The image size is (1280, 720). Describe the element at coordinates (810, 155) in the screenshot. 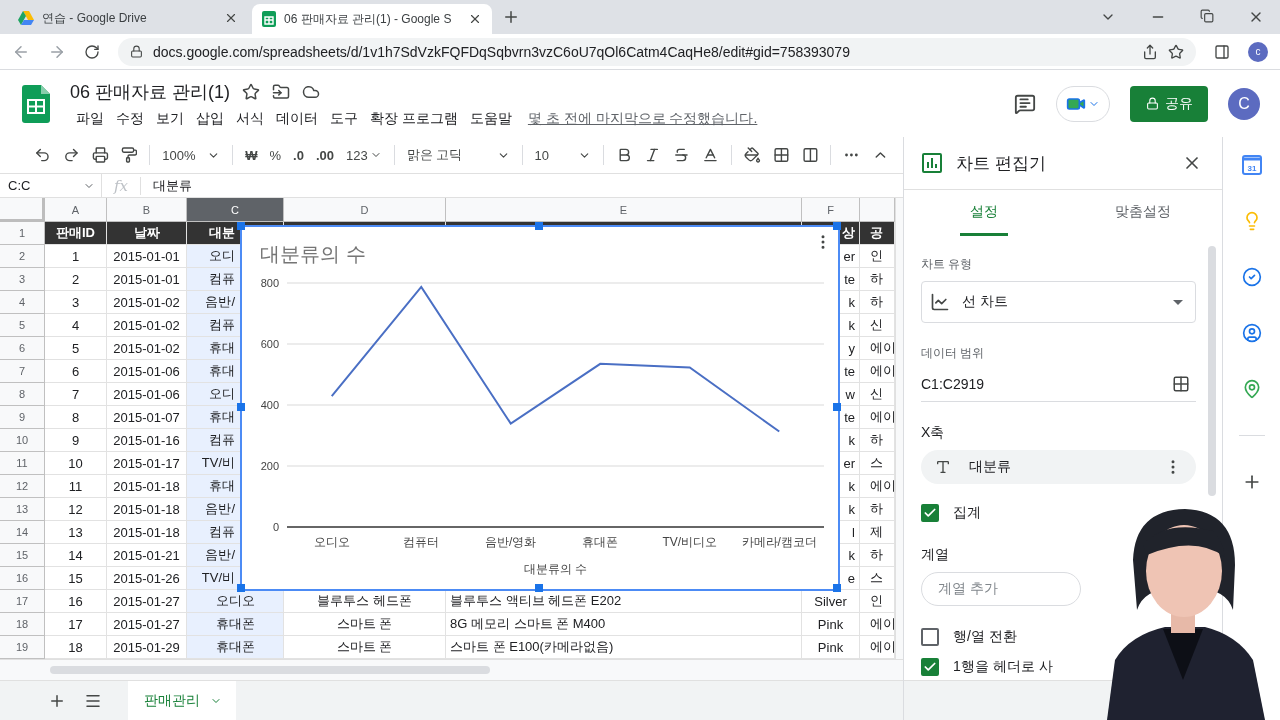

I see `merge-icon` at that location.